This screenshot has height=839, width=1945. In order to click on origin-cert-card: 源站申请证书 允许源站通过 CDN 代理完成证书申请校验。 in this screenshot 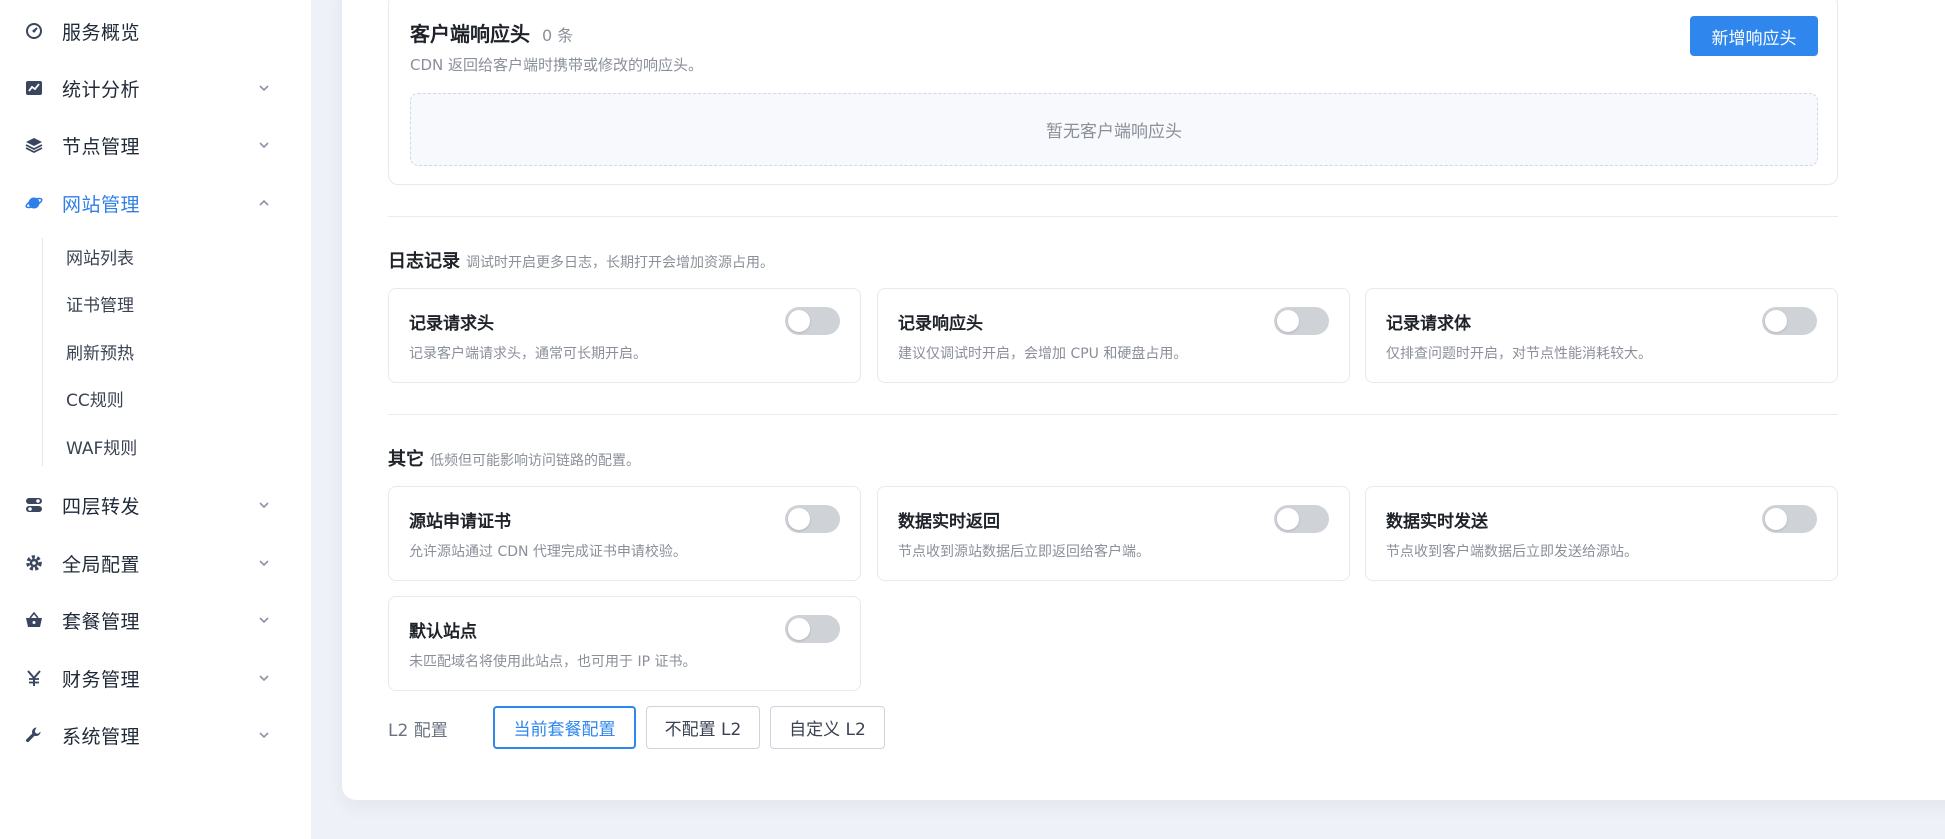, I will do `click(624, 533)`.